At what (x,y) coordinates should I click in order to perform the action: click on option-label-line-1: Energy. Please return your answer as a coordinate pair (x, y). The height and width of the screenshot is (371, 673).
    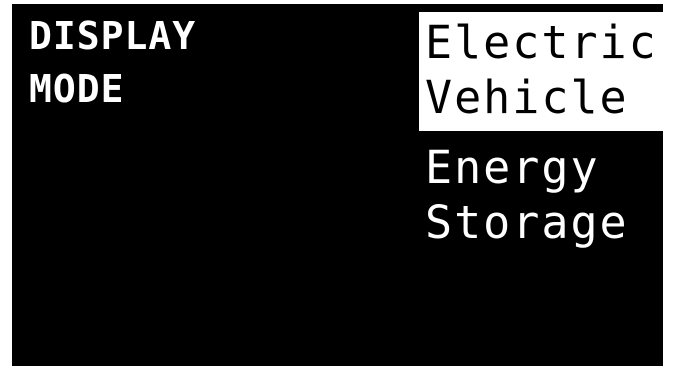
    Looking at the image, I should click on (512, 167).